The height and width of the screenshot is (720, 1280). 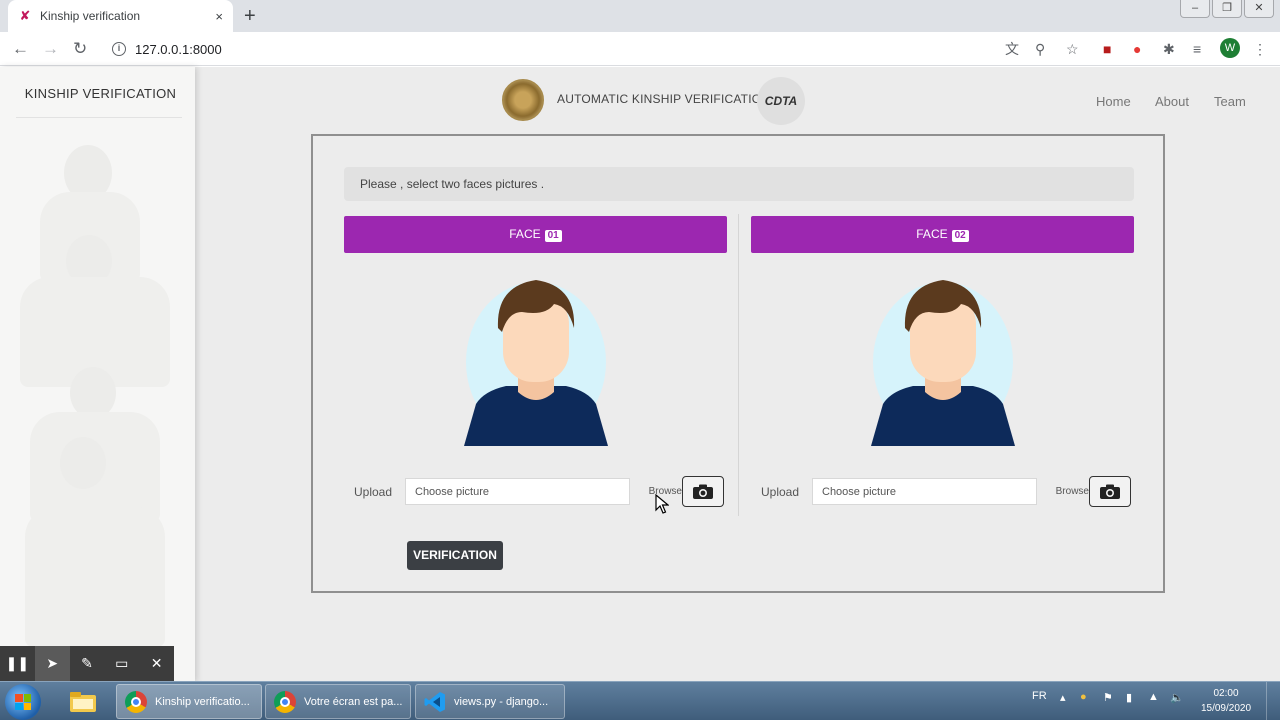 What do you see at coordinates (17, 663) in the screenshot?
I see `pause-icon: ❚❚` at bounding box center [17, 663].